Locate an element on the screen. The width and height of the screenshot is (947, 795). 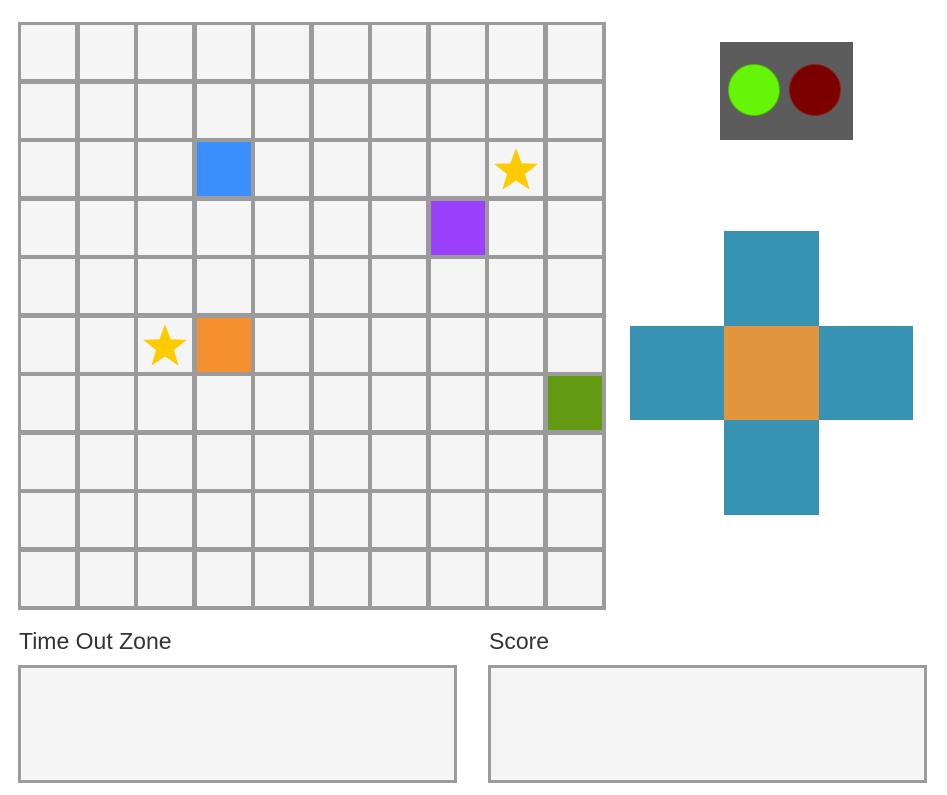
dpad-right-button is located at coordinates (866, 373).